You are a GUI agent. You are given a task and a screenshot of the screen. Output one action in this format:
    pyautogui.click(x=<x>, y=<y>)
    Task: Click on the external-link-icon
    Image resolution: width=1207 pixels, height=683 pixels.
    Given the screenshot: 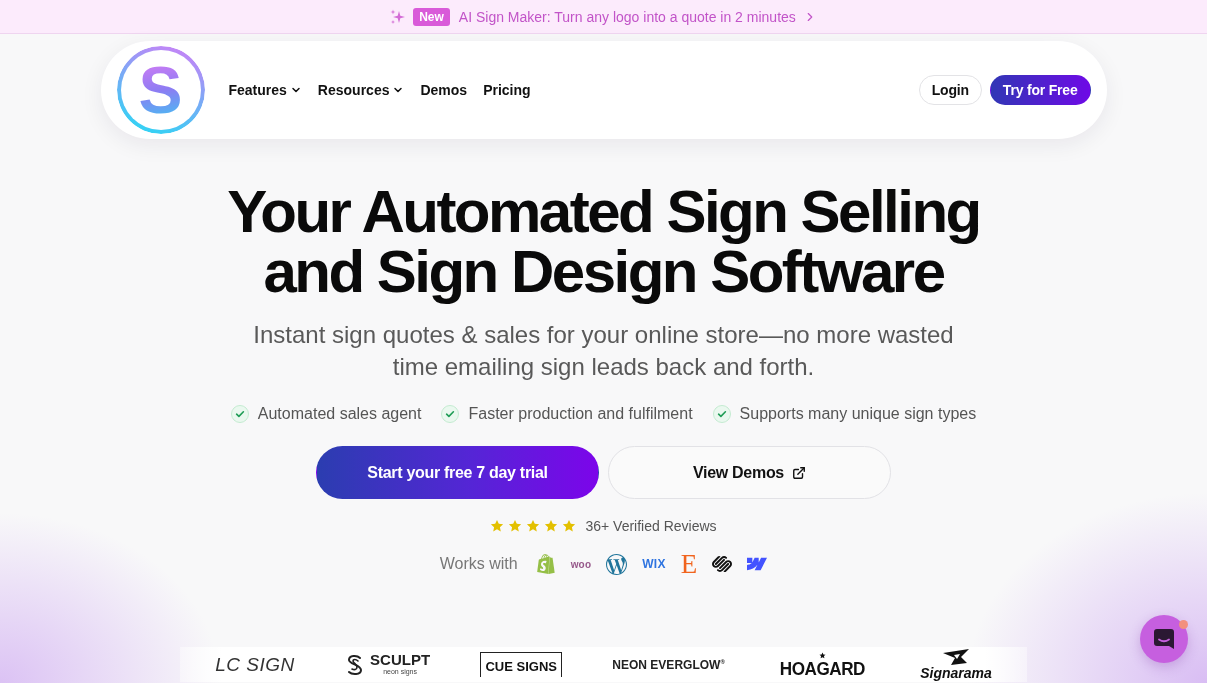 What is the action you would take?
    pyautogui.click(x=799, y=472)
    